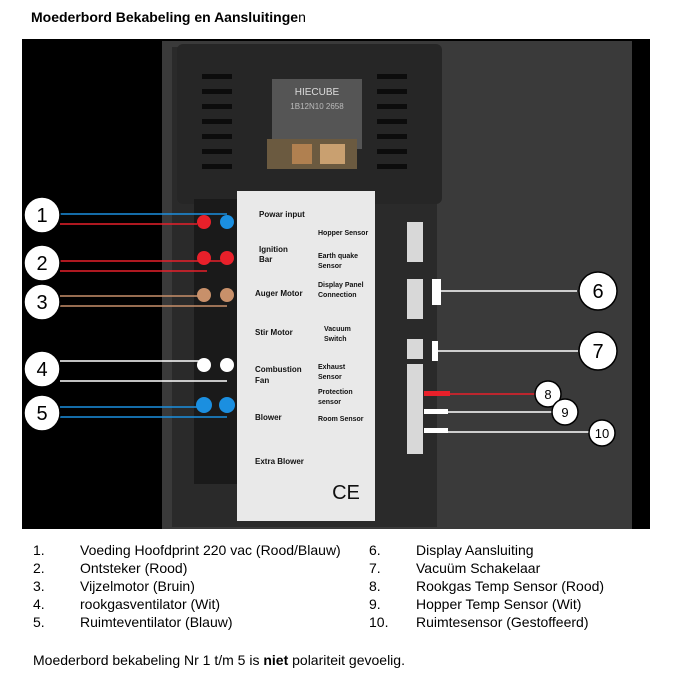 The image size is (679, 673). Describe the element at coordinates (597, 292) in the screenshot. I see `callout-6-label: 6` at that location.